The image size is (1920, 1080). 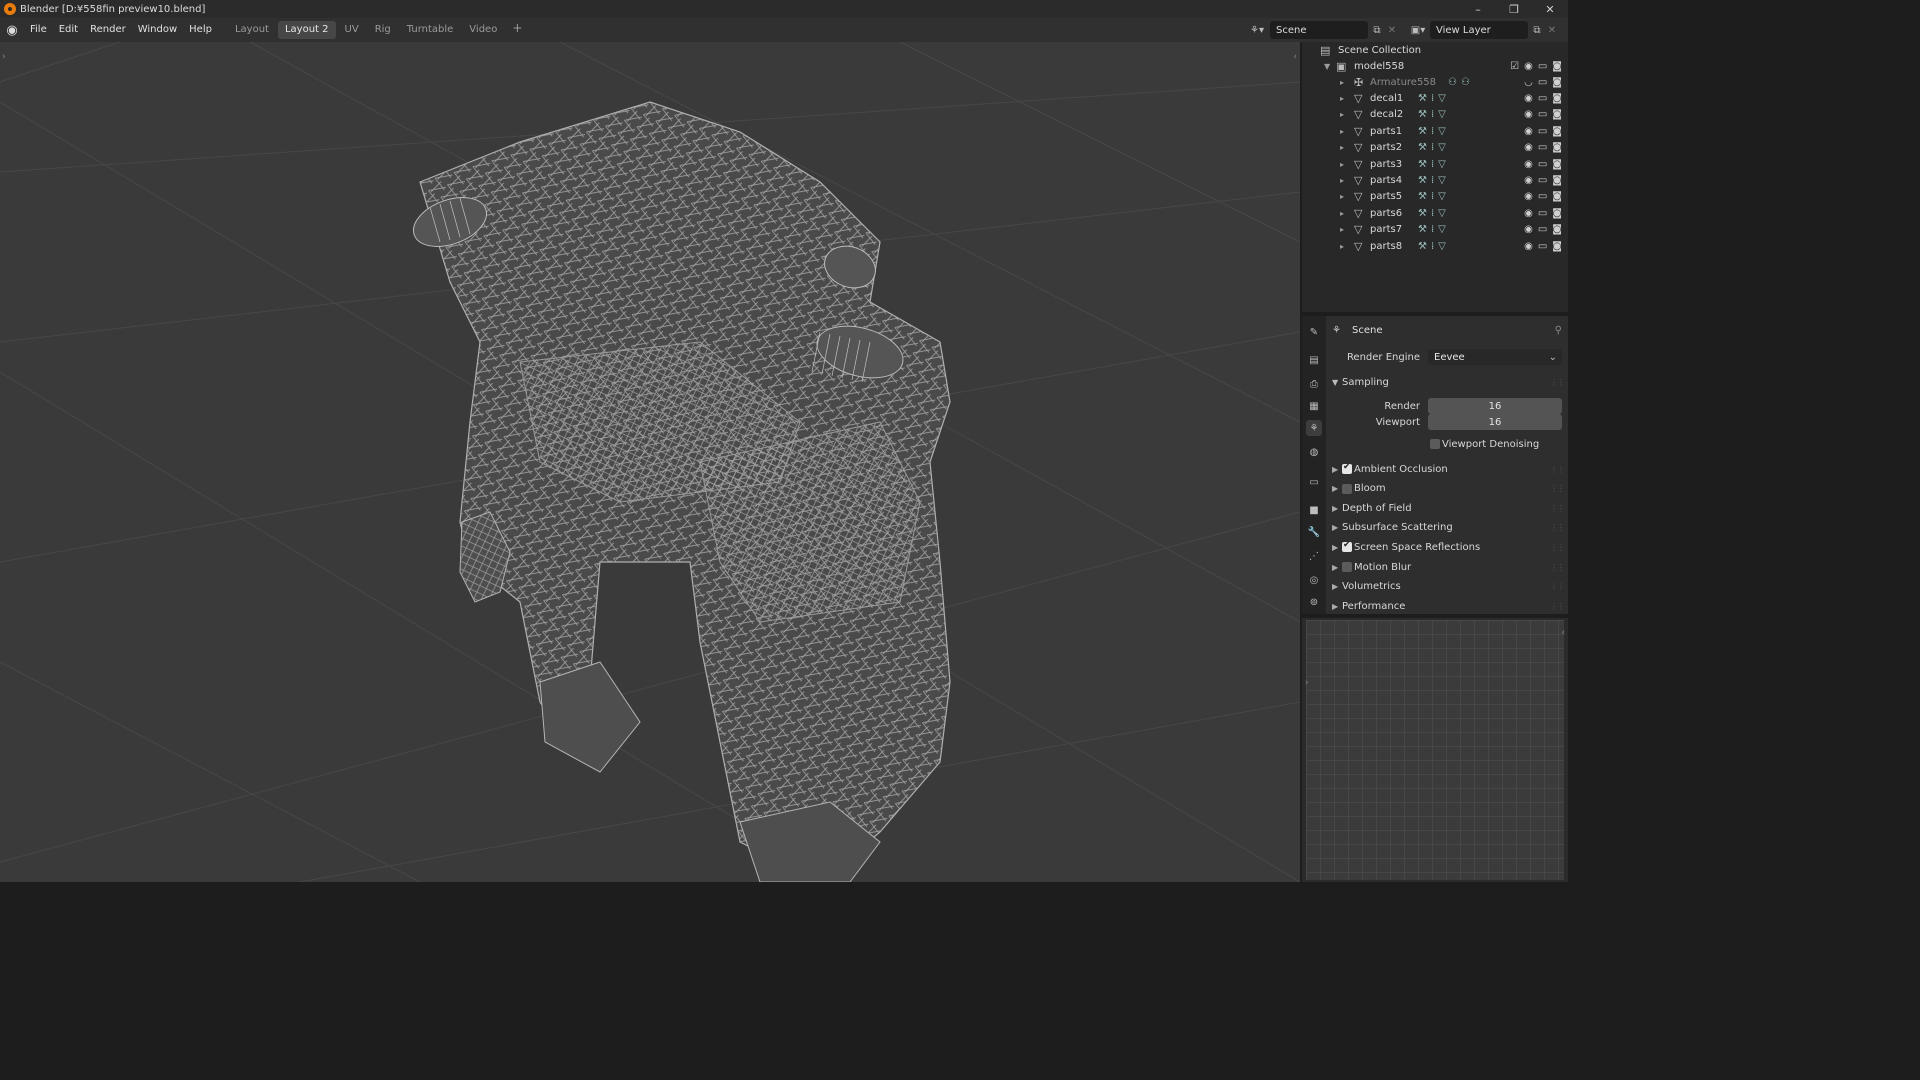 I want to click on expand-right-icon: ‹, so click(x=1563, y=633).